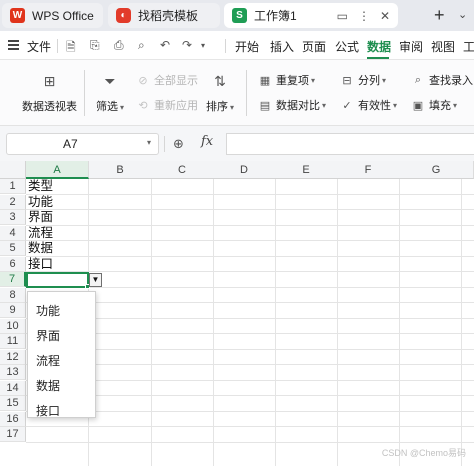 This screenshot has width=474, height=466. I want to click on column-header-f: F, so click(368, 170).